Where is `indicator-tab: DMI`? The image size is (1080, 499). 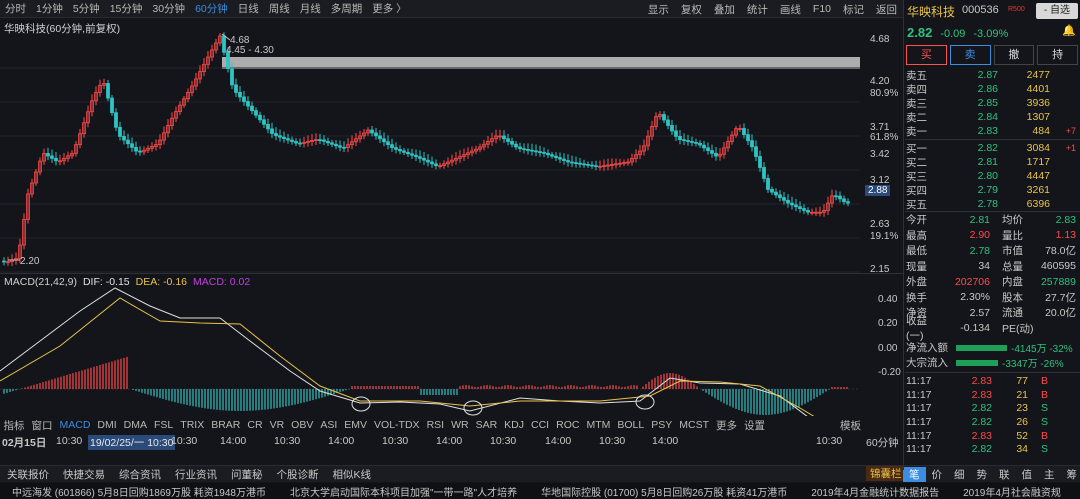
indicator-tab: DMI is located at coordinates (107, 425).